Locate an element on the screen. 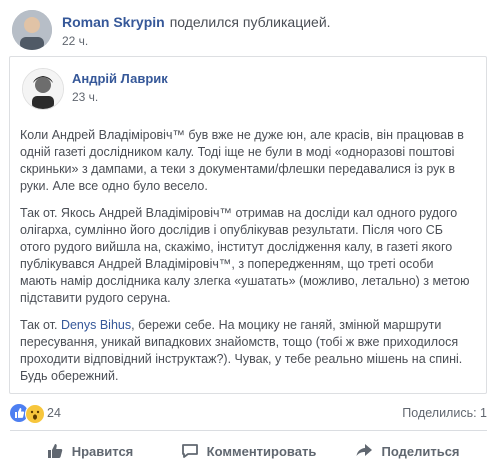 The width and height of the screenshot is (497, 474). mention-link: Denys Bihus is located at coordinates (96, 325).